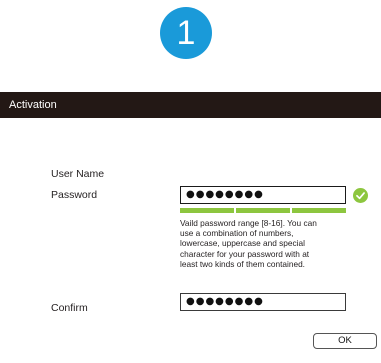 The height and width of the screenshot is (363, 381). What do you see at coordinates (186, 33) in the screenshot?
I see `step-number-badge: 1` at bounding box center [186, 33].